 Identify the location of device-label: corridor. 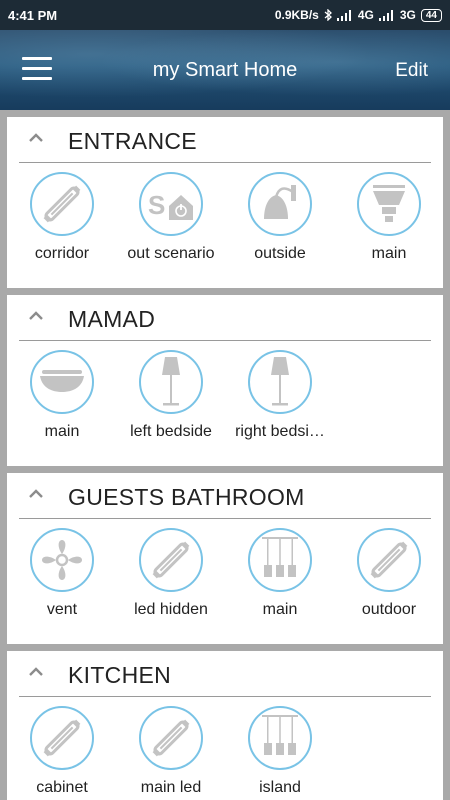
(62, 253).